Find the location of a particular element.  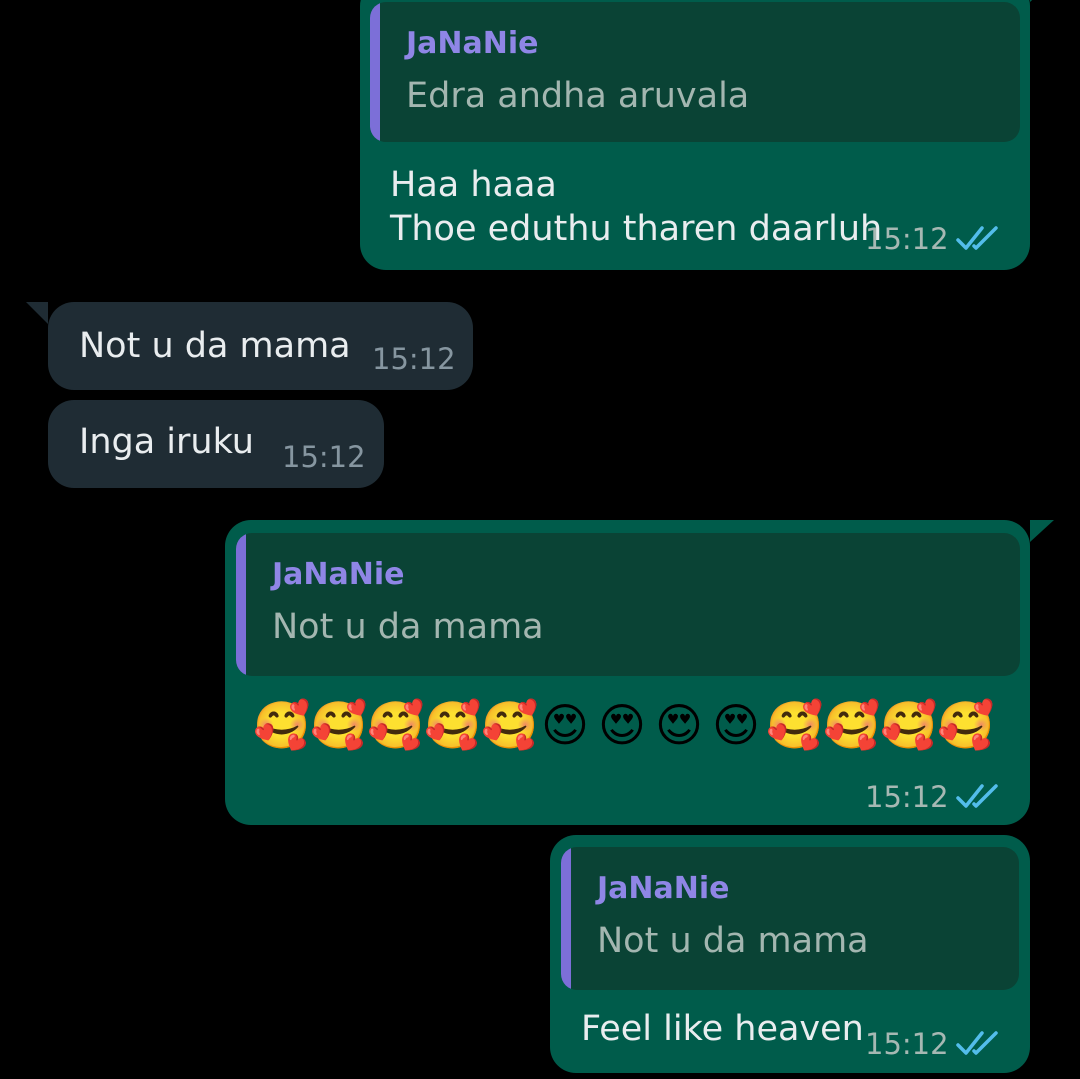

message-text: Inga iruku is located at coordinates (166, 442).